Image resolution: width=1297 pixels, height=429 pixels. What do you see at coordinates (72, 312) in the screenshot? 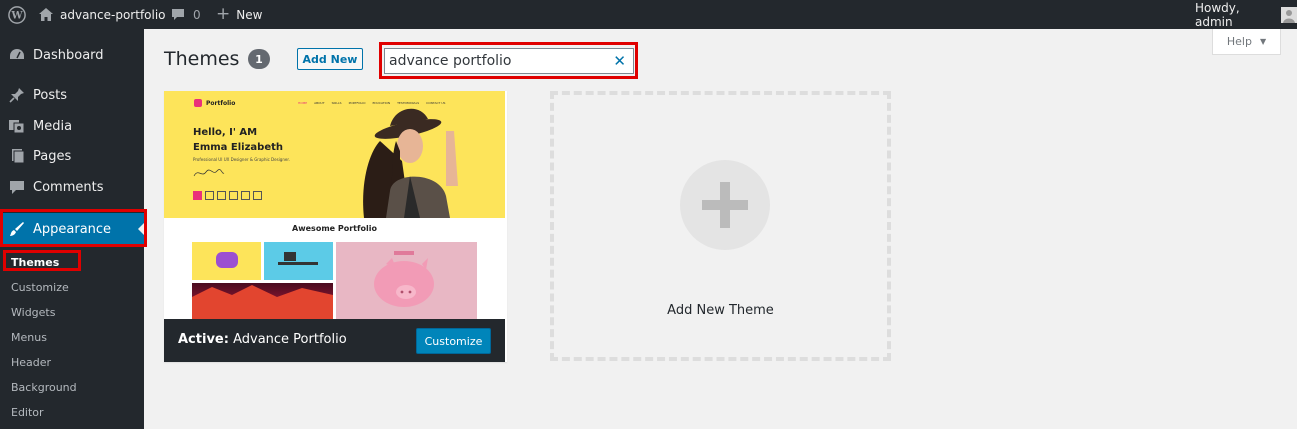
I see `submenu-widgets: Widgets` at bounding box center [72, 312].